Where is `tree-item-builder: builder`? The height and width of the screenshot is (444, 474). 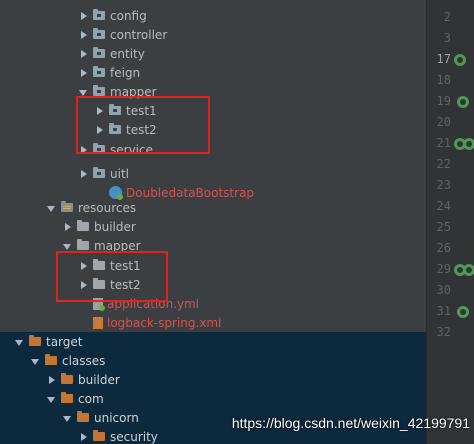 tree-item-builder: builder is located at coordinates (213, 226).